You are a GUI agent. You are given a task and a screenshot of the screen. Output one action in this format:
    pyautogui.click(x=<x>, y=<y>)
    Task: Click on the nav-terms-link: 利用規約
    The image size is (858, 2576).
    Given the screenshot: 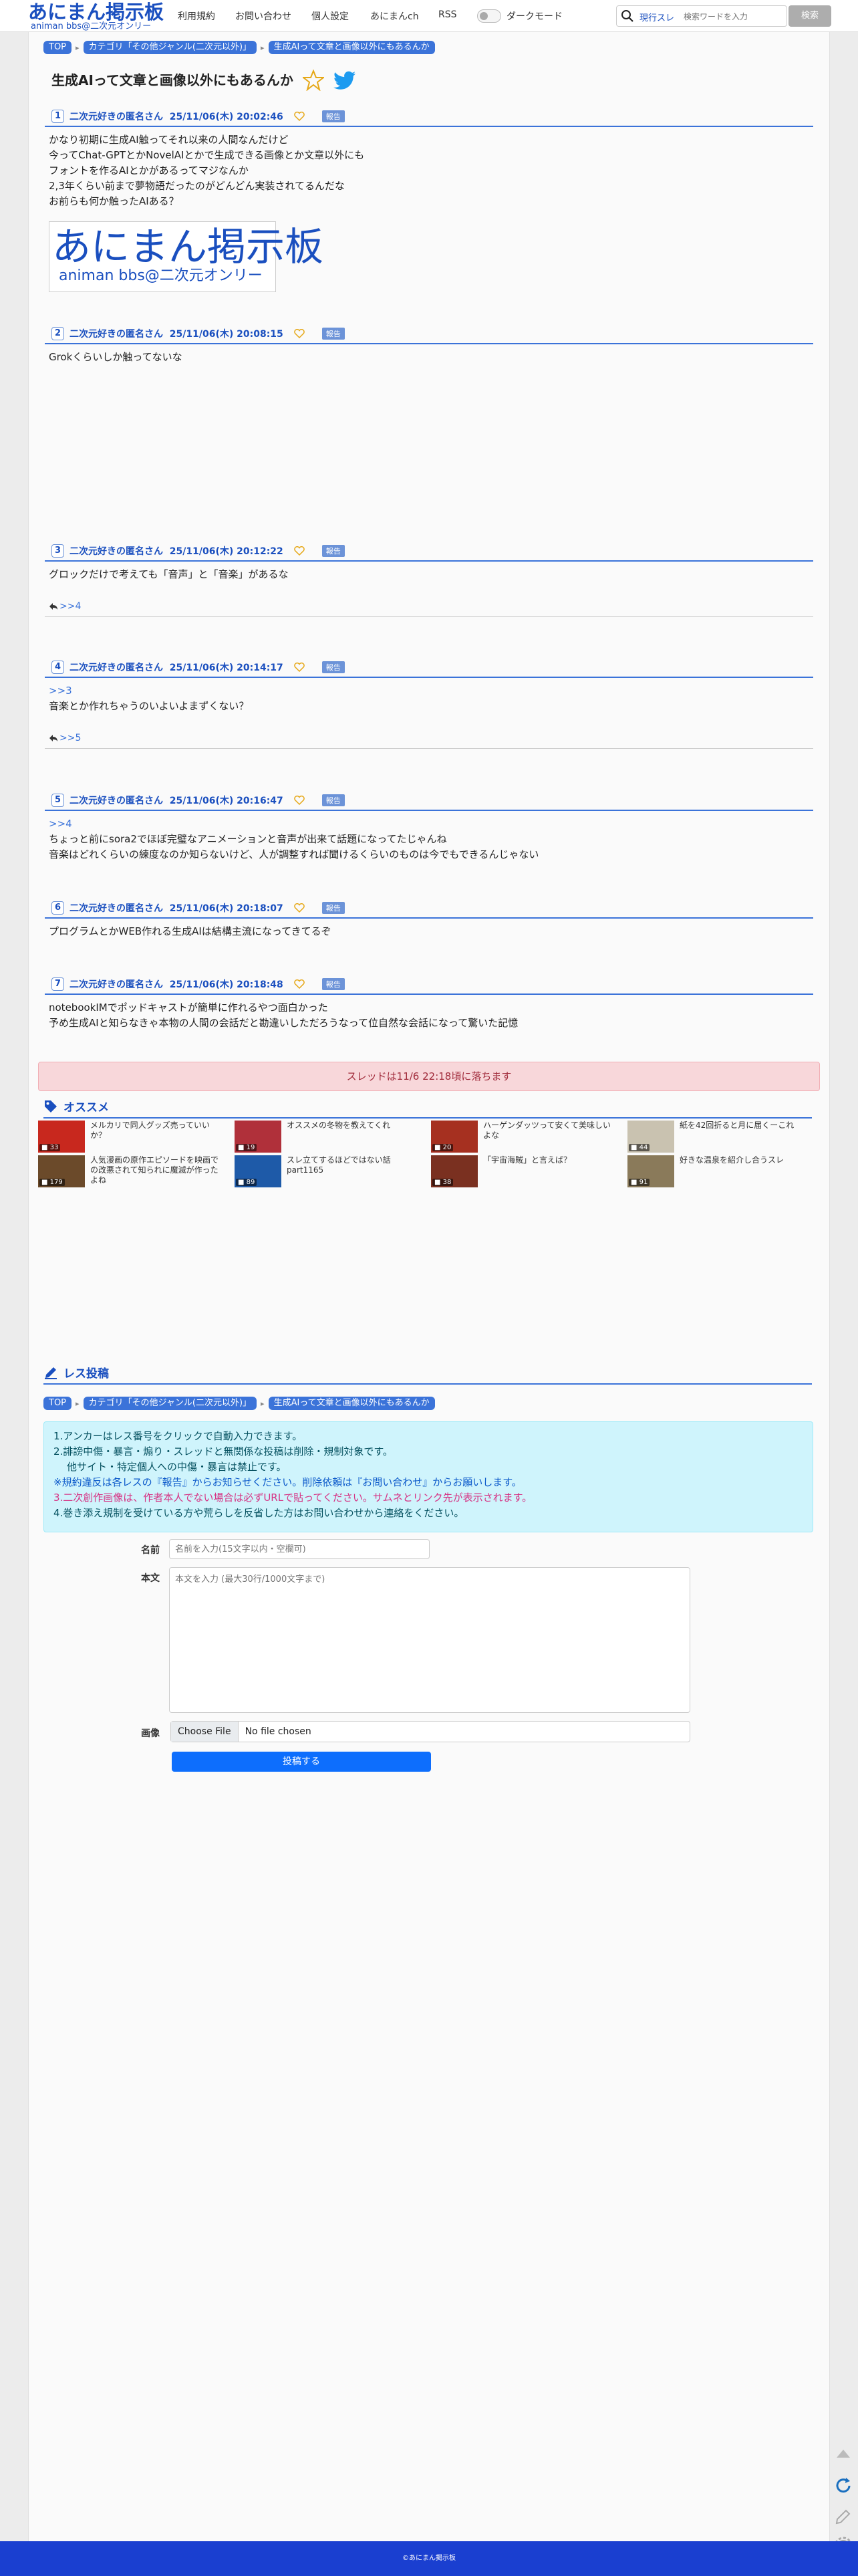 What is the action you would take?
    pyautogui.click(x=196, y=16)
    